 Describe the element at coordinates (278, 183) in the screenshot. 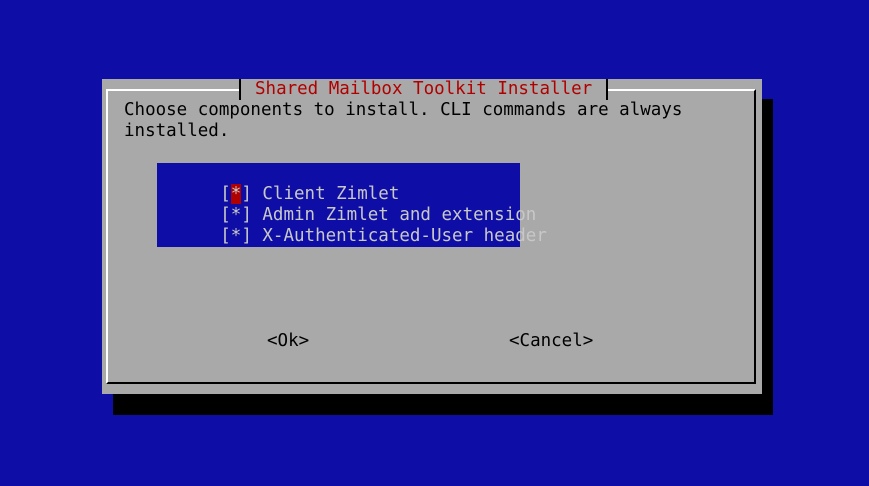

I see `checklist-item-client-zimlet: [*] Client Zimlet` at that location.